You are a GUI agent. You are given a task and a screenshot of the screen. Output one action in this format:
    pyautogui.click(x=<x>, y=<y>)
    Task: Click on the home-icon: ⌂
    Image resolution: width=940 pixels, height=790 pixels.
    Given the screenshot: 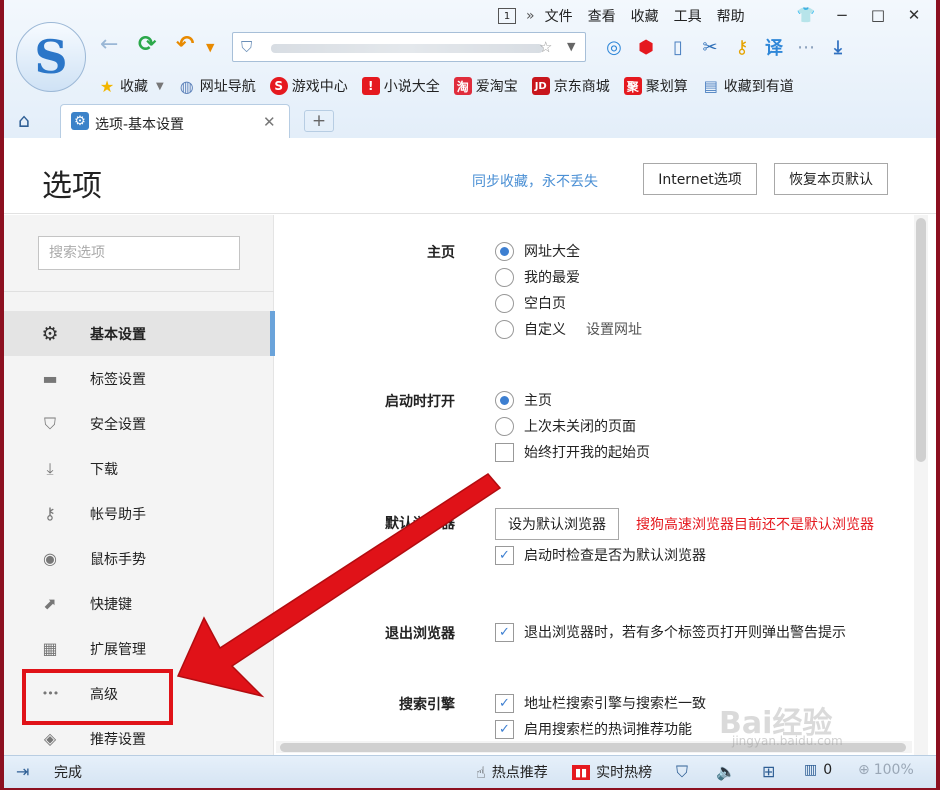 What is the action you would take?
    pyautogui.click(x=24, y=121)
    